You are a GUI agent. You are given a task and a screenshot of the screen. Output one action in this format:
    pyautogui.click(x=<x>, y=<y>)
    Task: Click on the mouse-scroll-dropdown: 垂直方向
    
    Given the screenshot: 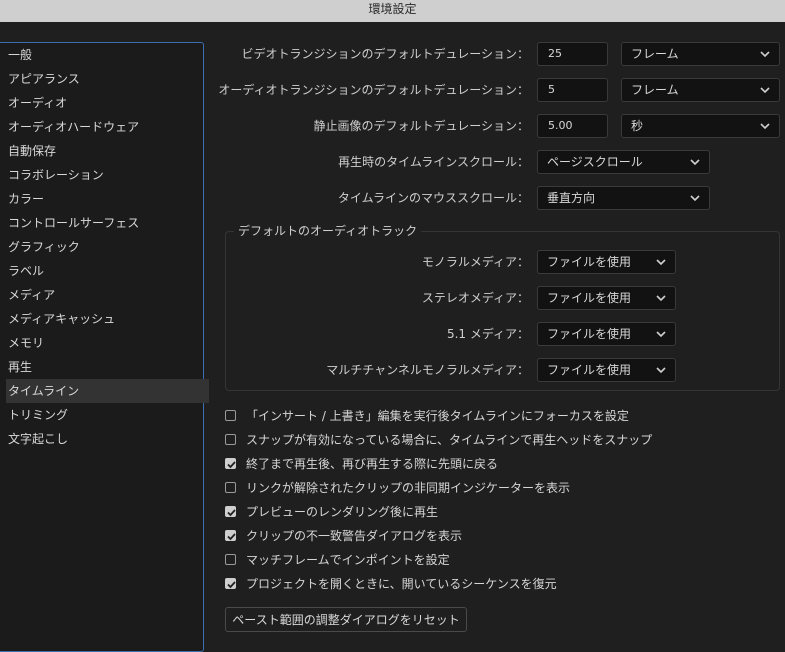 What is the action you would take?
    pyautogui.click(x=623, y=198)
    